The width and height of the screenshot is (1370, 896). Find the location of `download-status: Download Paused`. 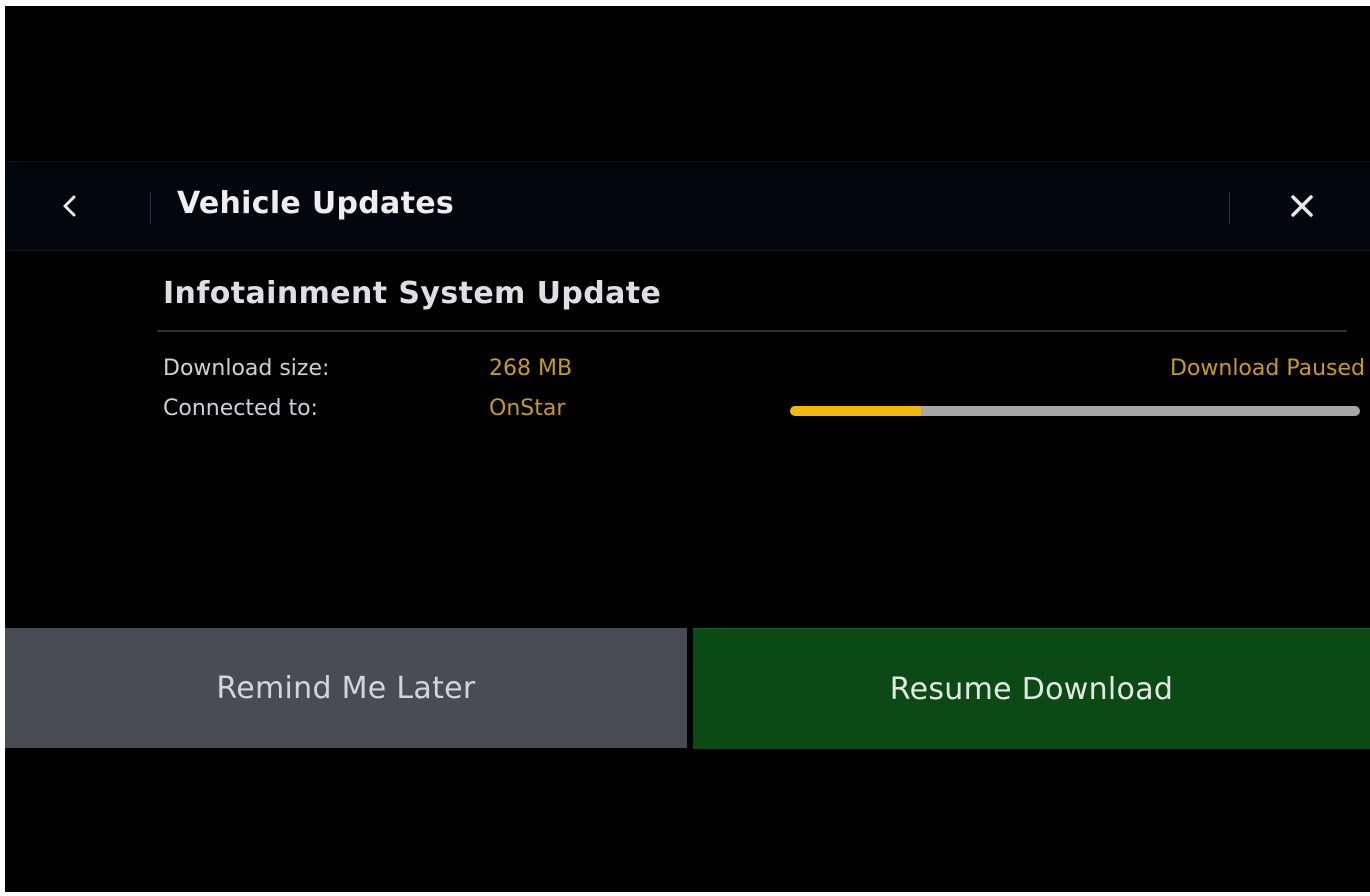

download-status: Download Paused is located at coordinates (1267, 368).